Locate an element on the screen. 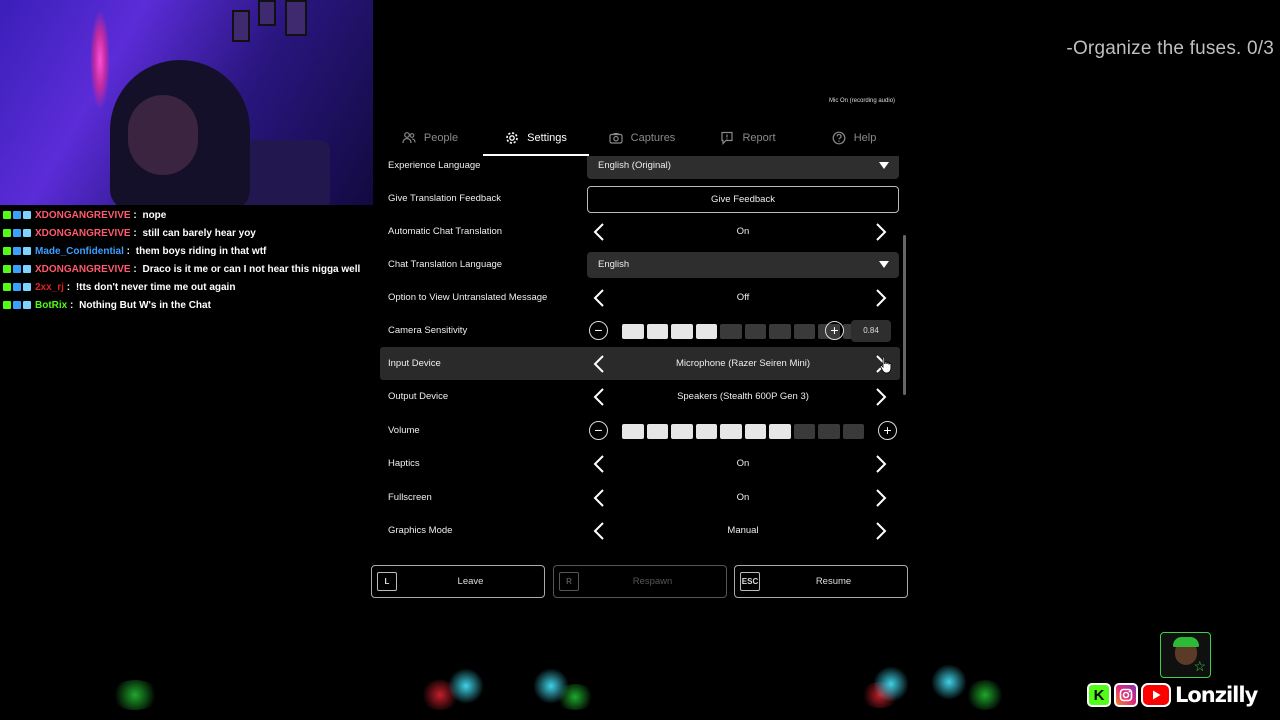 The image size is (1280, 720). chat-username: 2xx_rj is located at coordinates (49, 287).